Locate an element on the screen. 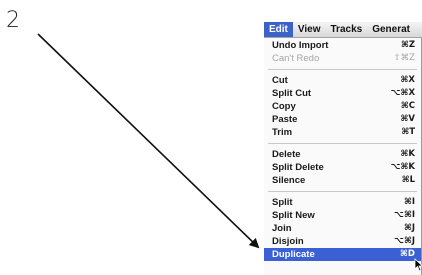  menu-bar: Edit View Tracks Generat is located at coordinates (343, 30).